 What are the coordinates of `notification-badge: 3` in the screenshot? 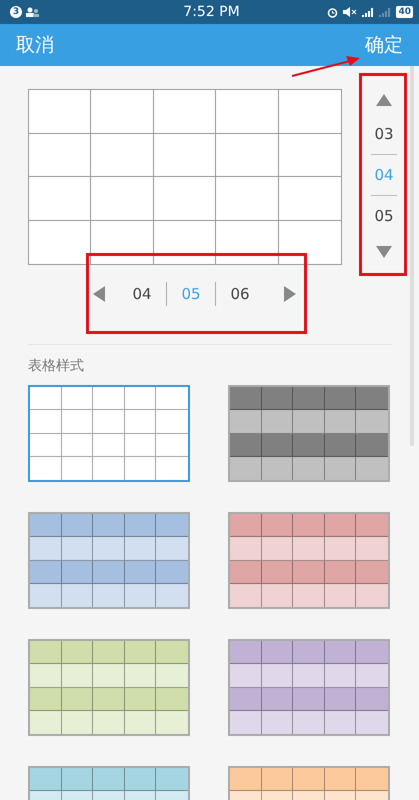 It's located at (16, 12).